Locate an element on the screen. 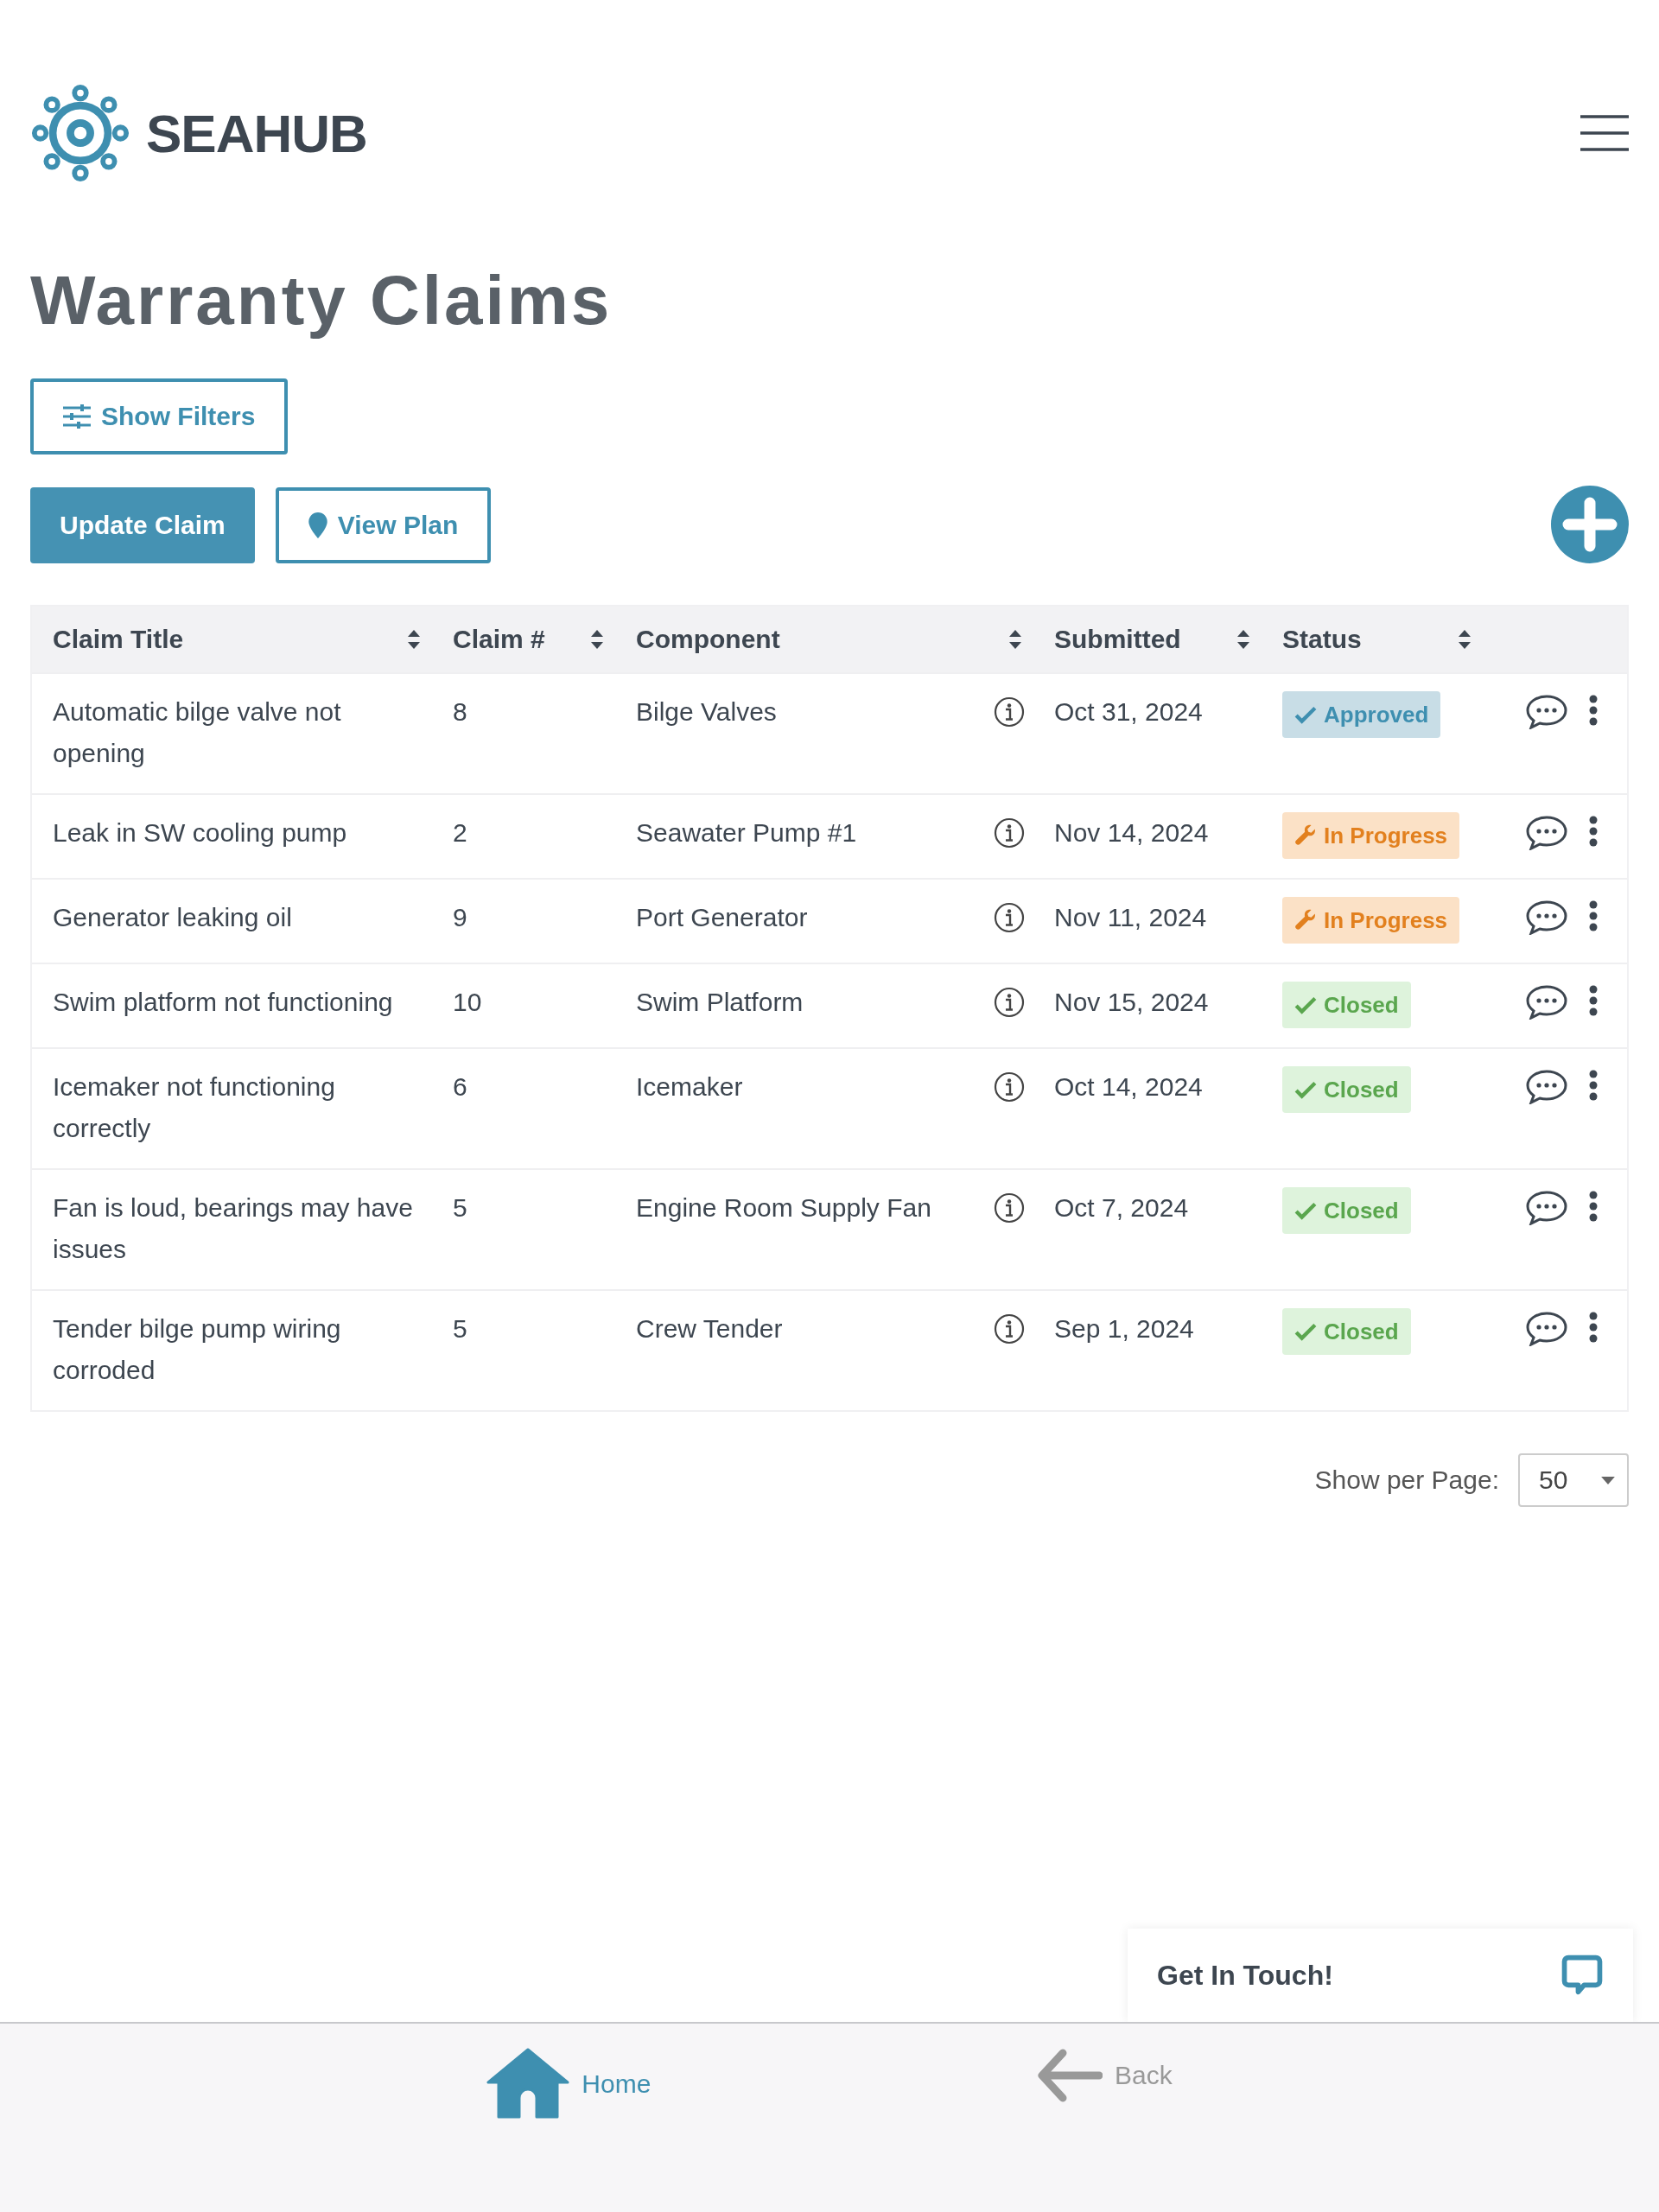 The height and width of the screenshot is (2212, 1659). claim-number: 10 is located at coordinates (467, 1002).